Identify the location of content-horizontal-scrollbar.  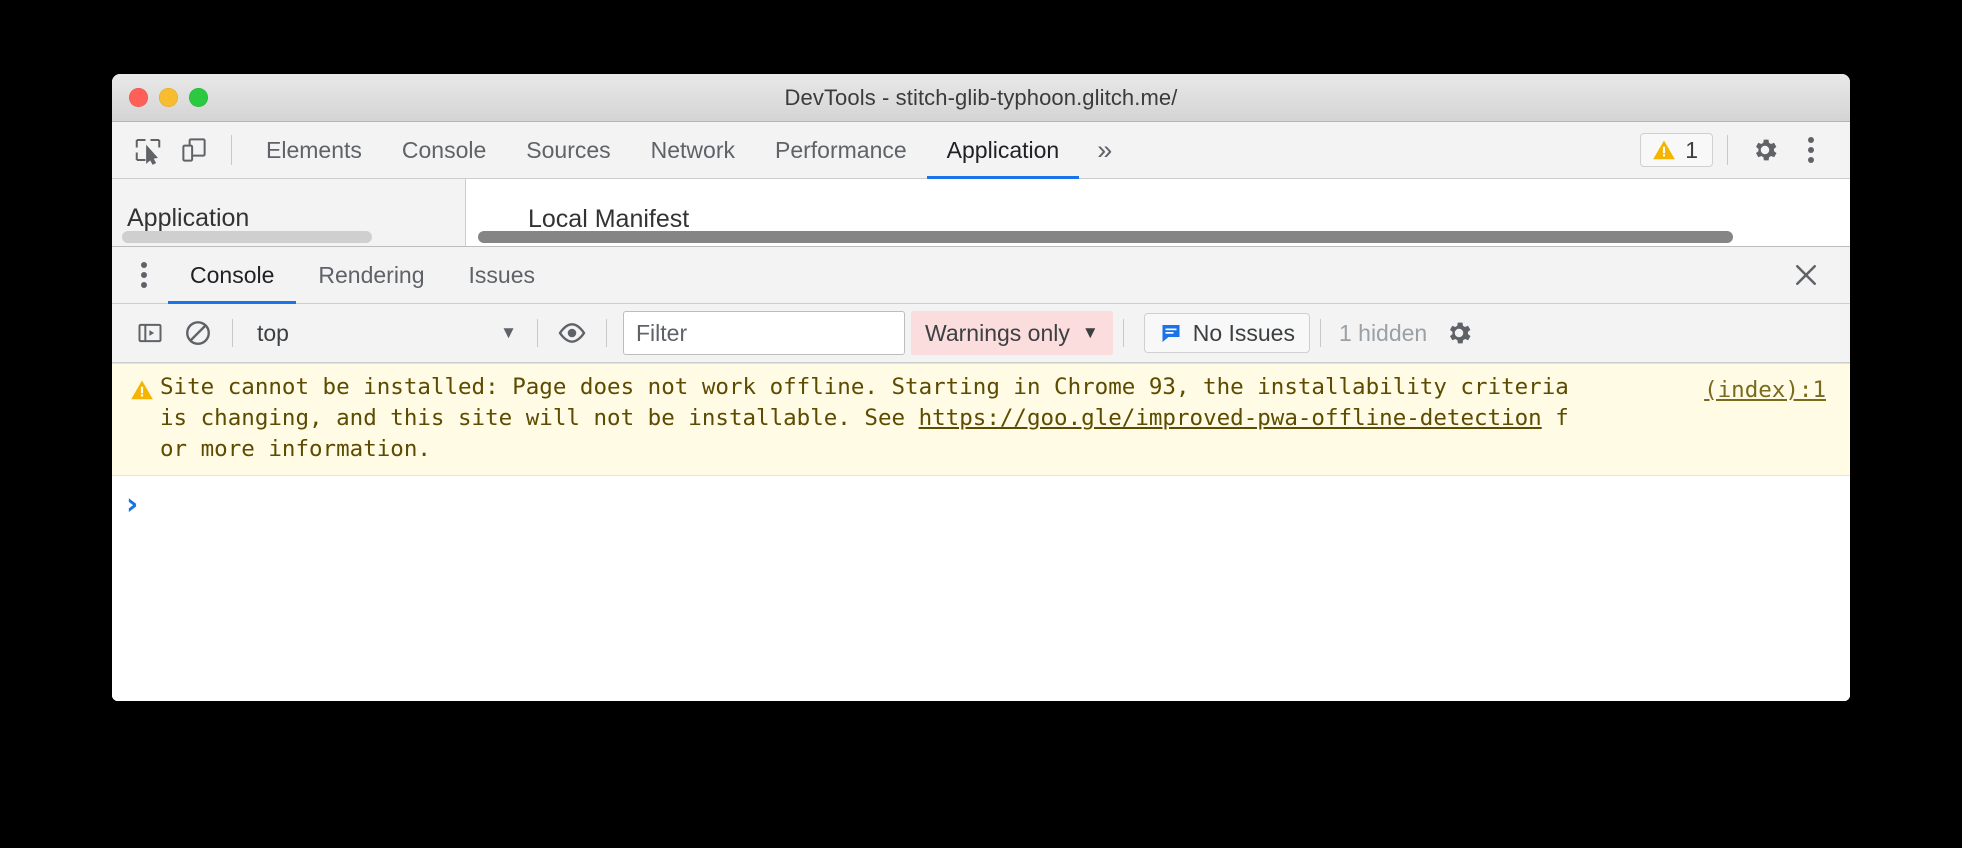
(1105, 237).